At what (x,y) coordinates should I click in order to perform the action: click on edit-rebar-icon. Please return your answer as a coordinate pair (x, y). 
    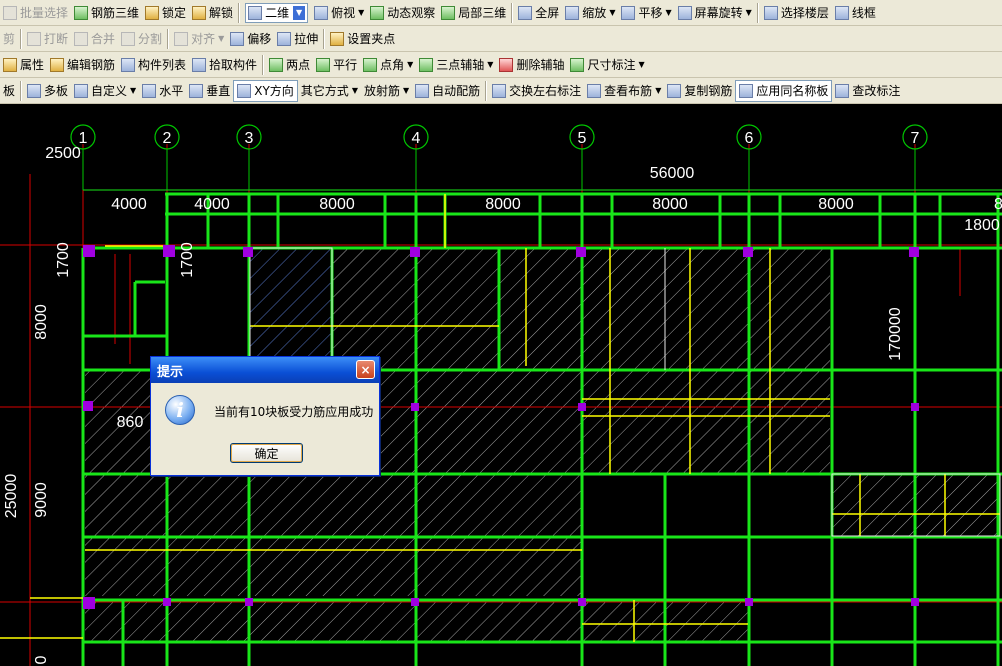
    Looking at the image, I should click on (57, 64).